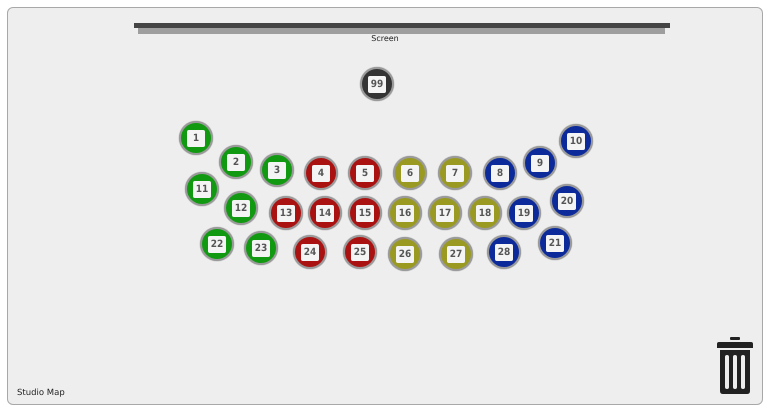  I want to click on seat-button: 19, so click(524, 213).